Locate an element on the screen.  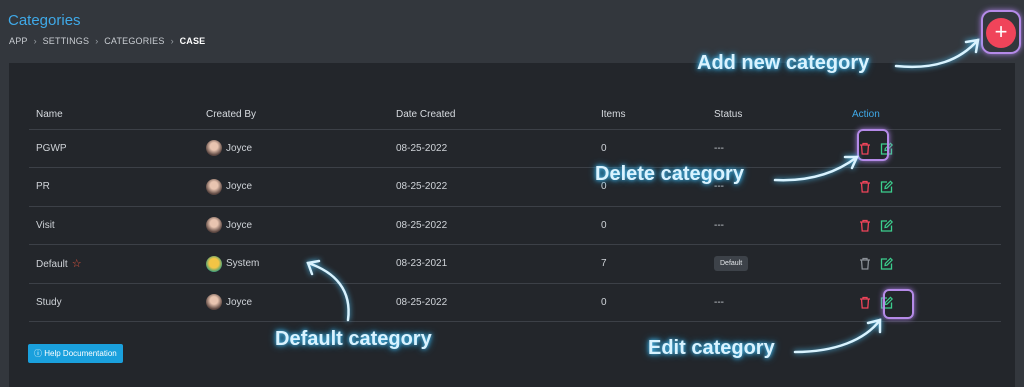
arrow-add is located at coordinates (937, 53).